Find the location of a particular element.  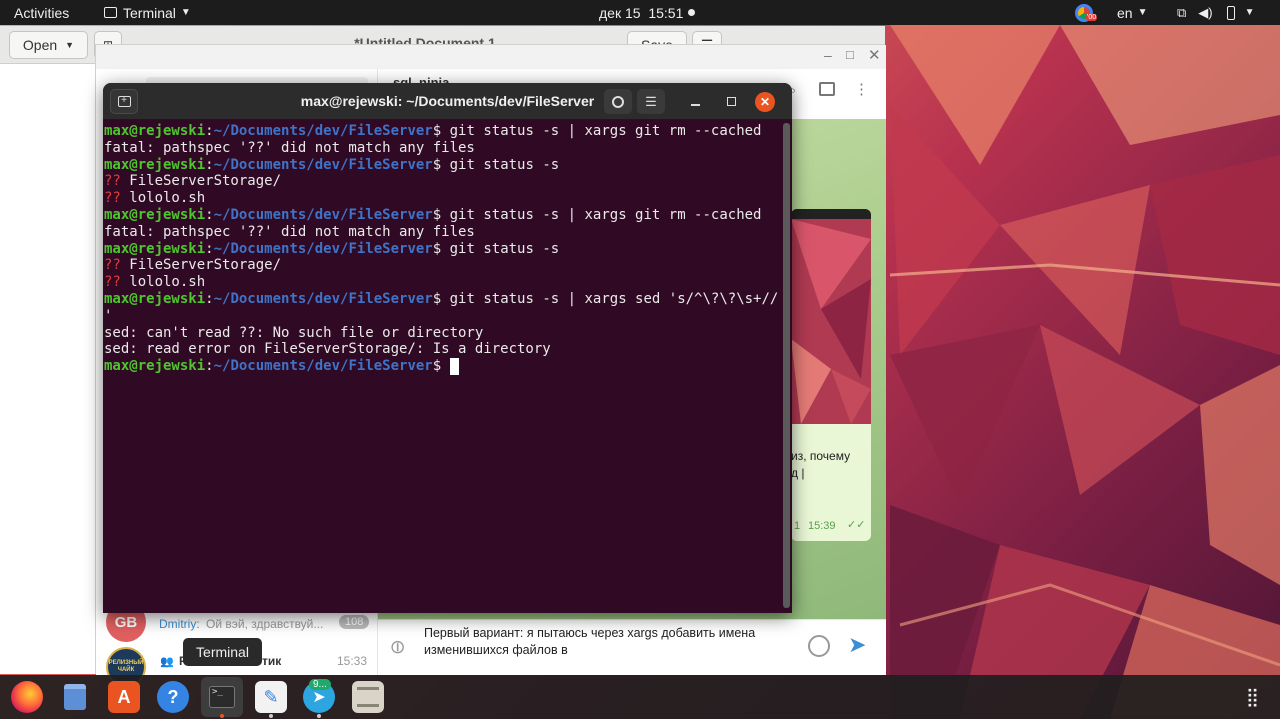

more-options-icon: ⋮ is located at coordinates (861, 89).